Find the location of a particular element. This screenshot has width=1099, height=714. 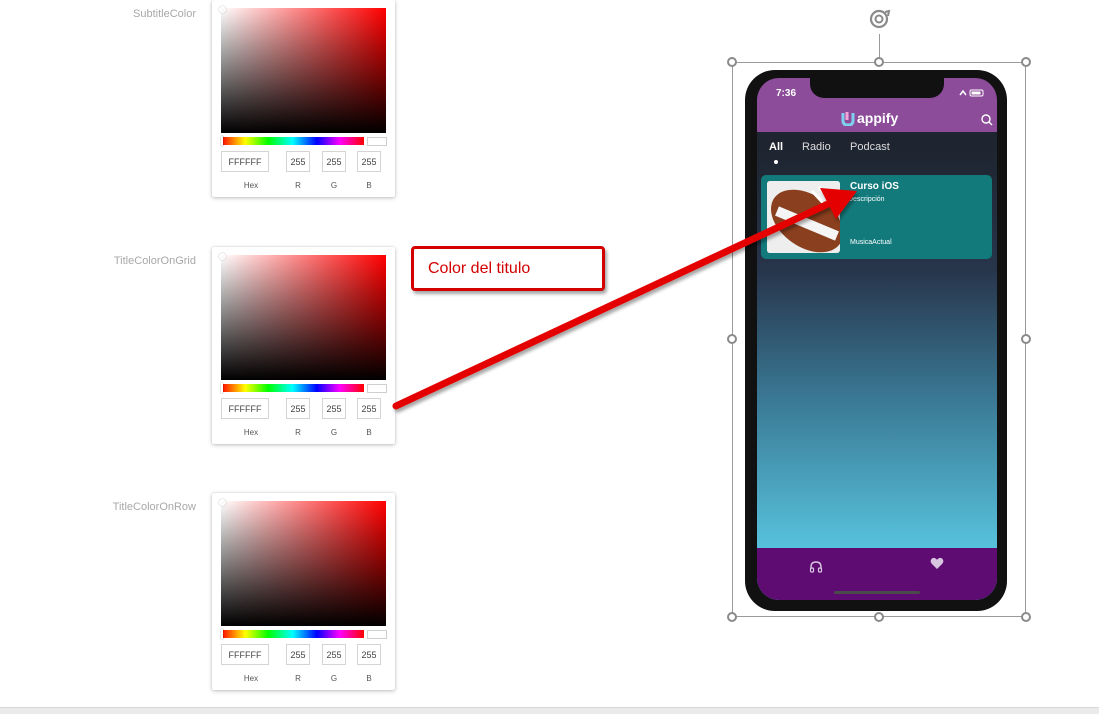

resize-handle-left is located at coordinates (732, 339).